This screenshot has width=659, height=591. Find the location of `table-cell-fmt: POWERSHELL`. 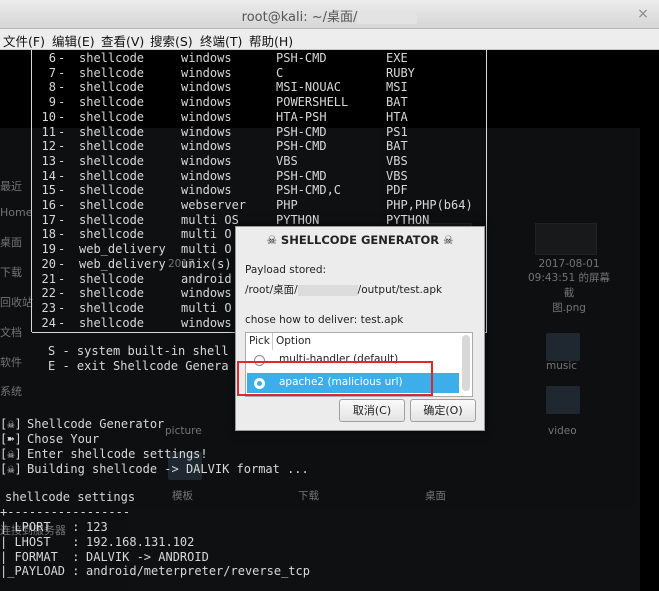

table-cell-fmt: POWERSHELL is located at coordinates (312, 102).